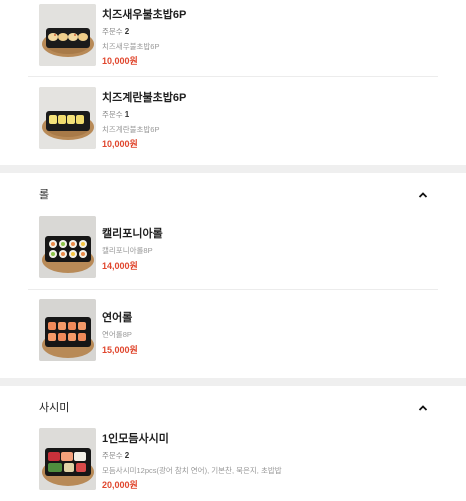 The image size is (466, 501). What do you see at coordinates (117, 318) in the screenshot?
I see `item-name: 연어롤` at bounding box center [117, 318].